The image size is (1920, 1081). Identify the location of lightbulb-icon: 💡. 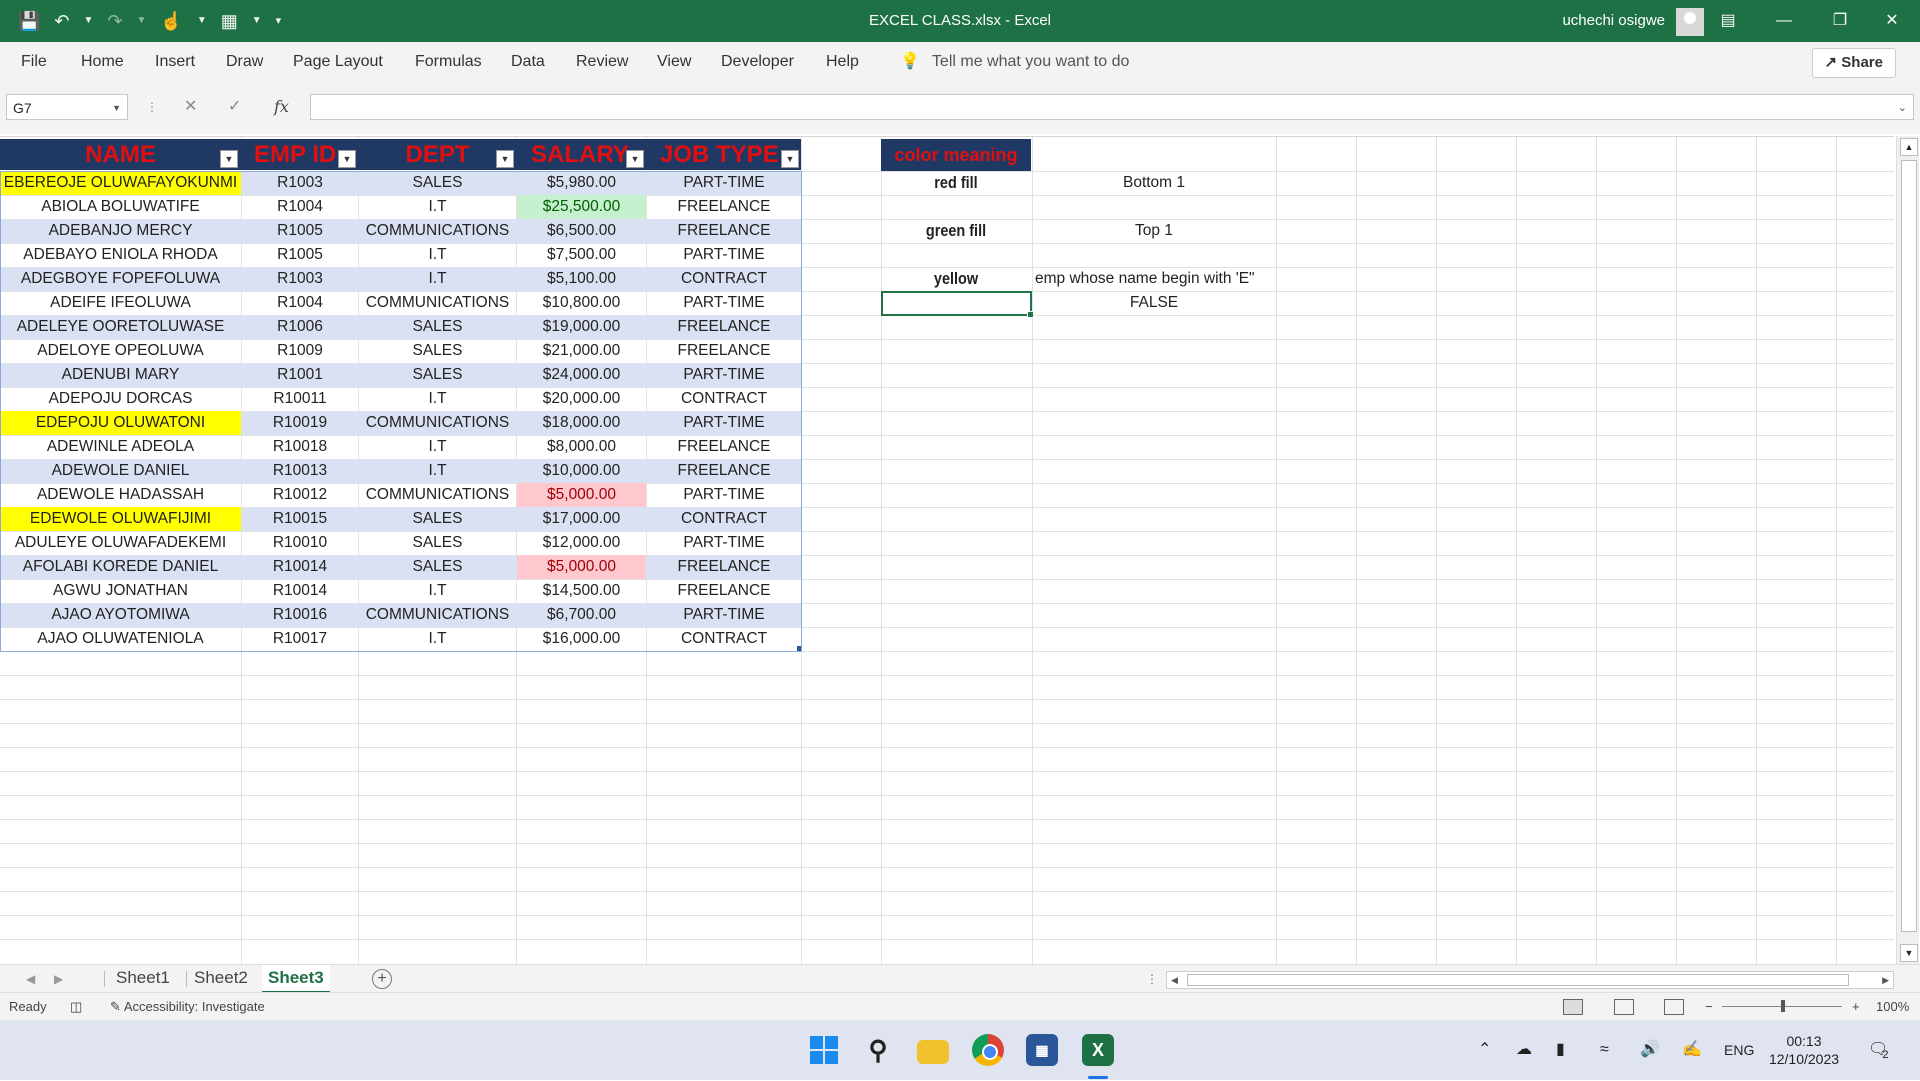
(910, 61).